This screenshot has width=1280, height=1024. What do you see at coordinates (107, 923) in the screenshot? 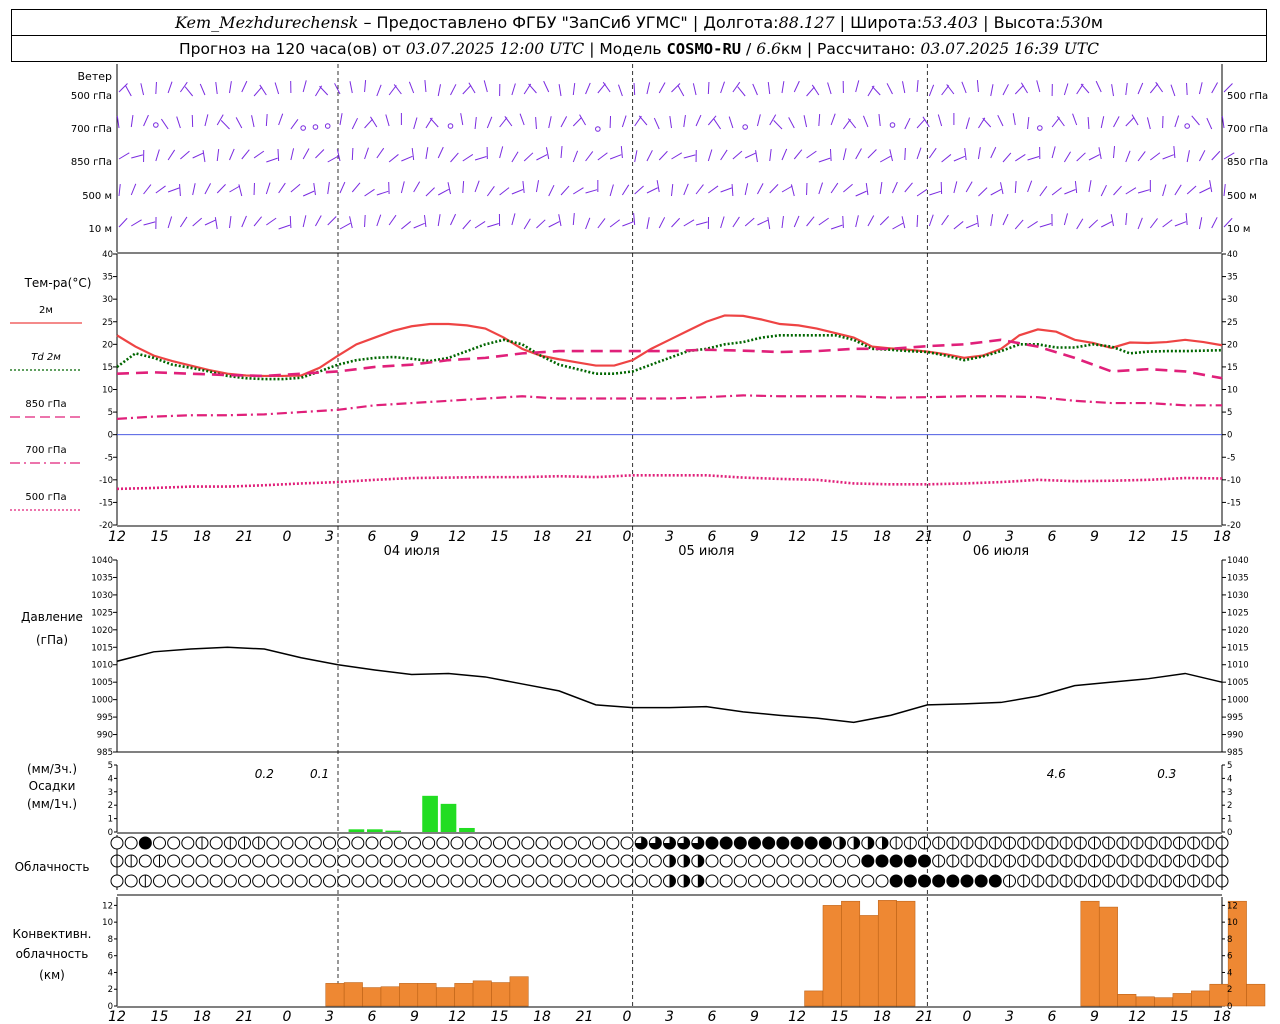
I see `conv-tick-label: 10` at bounding box center [107, 923].